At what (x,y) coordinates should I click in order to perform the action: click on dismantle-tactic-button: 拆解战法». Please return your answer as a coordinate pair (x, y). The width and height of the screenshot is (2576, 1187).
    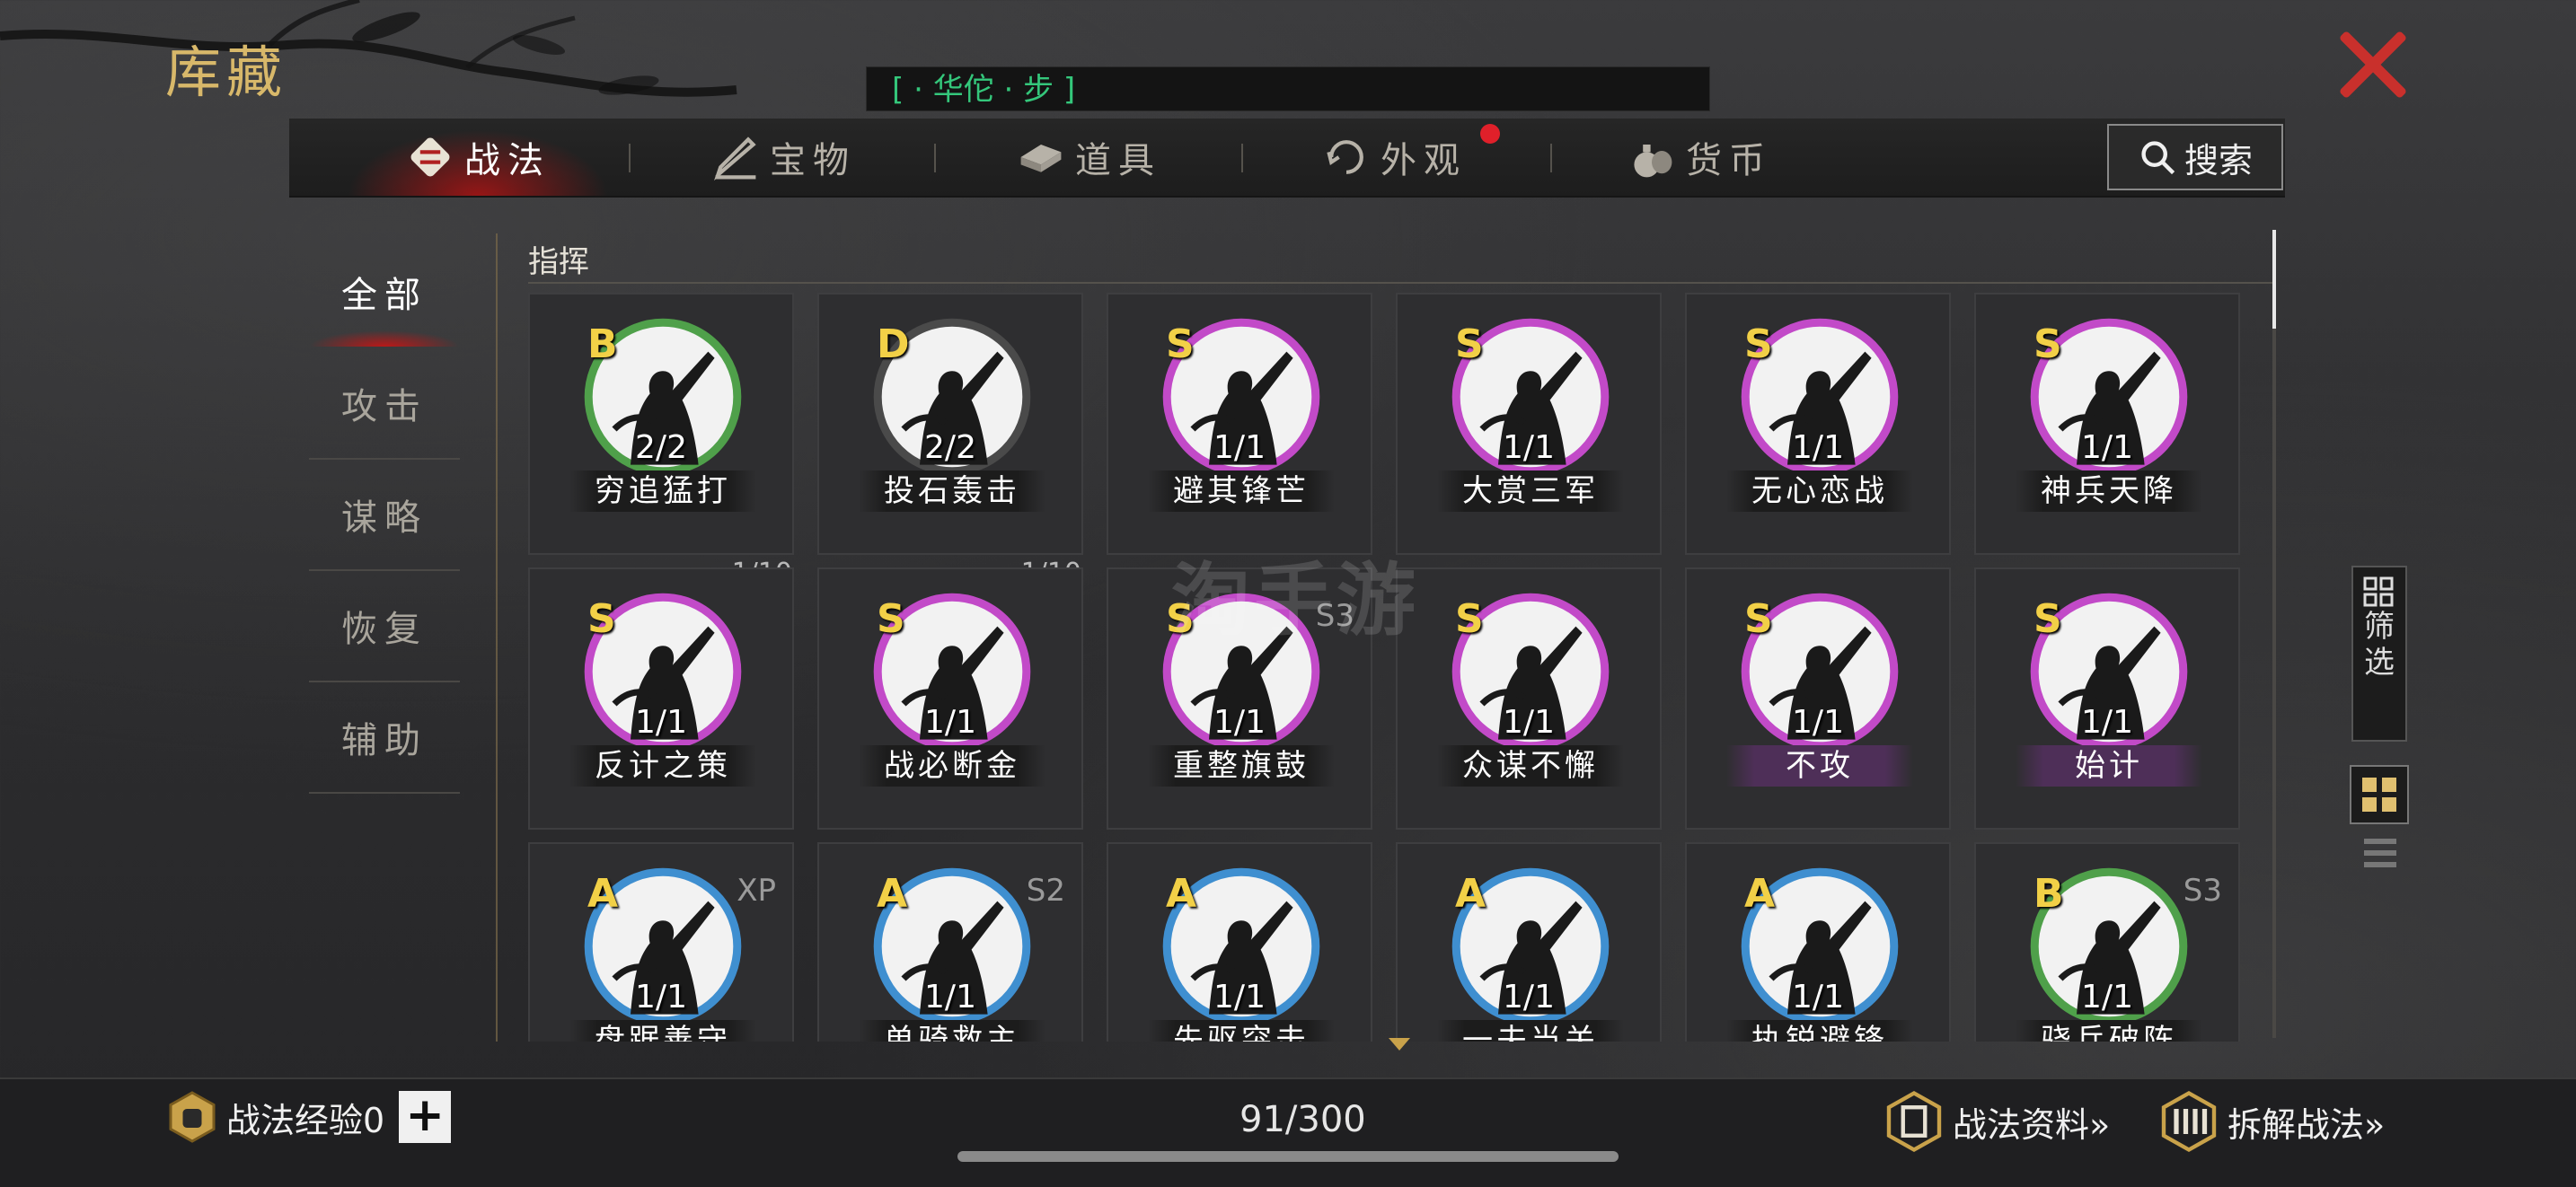
    Looking at the image, I should click on (2271, 1121).